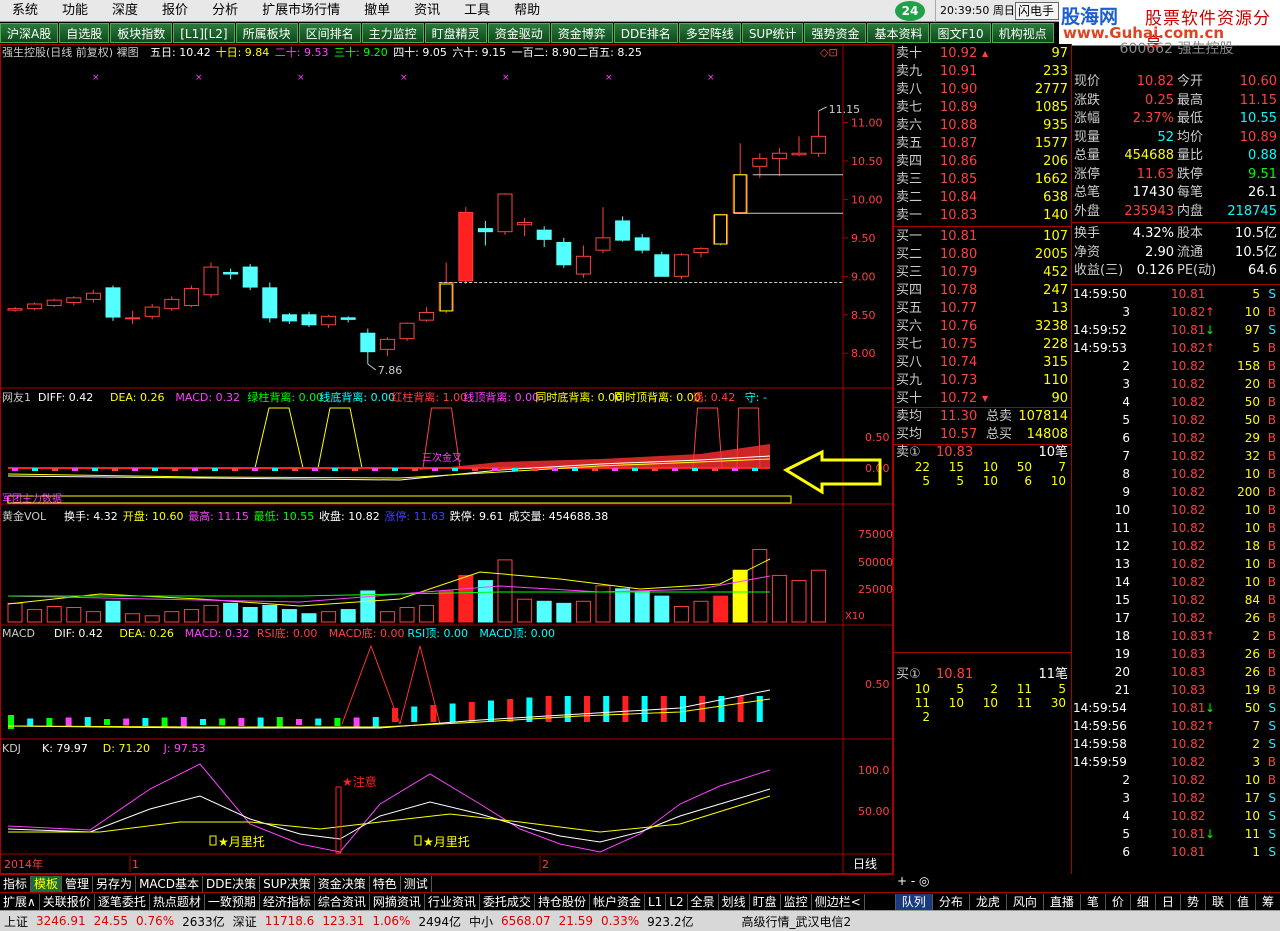 This screenshot has height=931, width=1280. Describe the element at coordinates (385, 883) in the screenshot. I see `bottom-tab-8: 特色` at that location.